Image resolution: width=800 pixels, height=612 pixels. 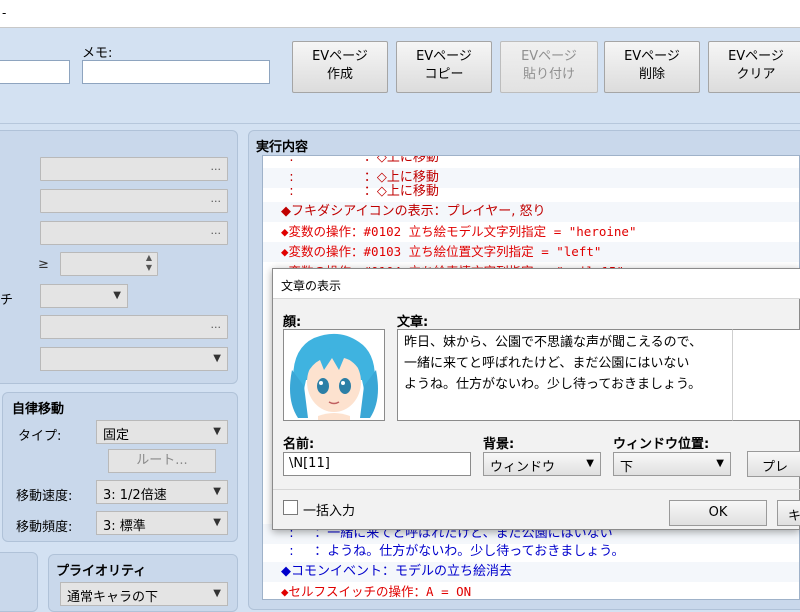 I want to click on button-line2: クリア, so click(x=756, y=74).